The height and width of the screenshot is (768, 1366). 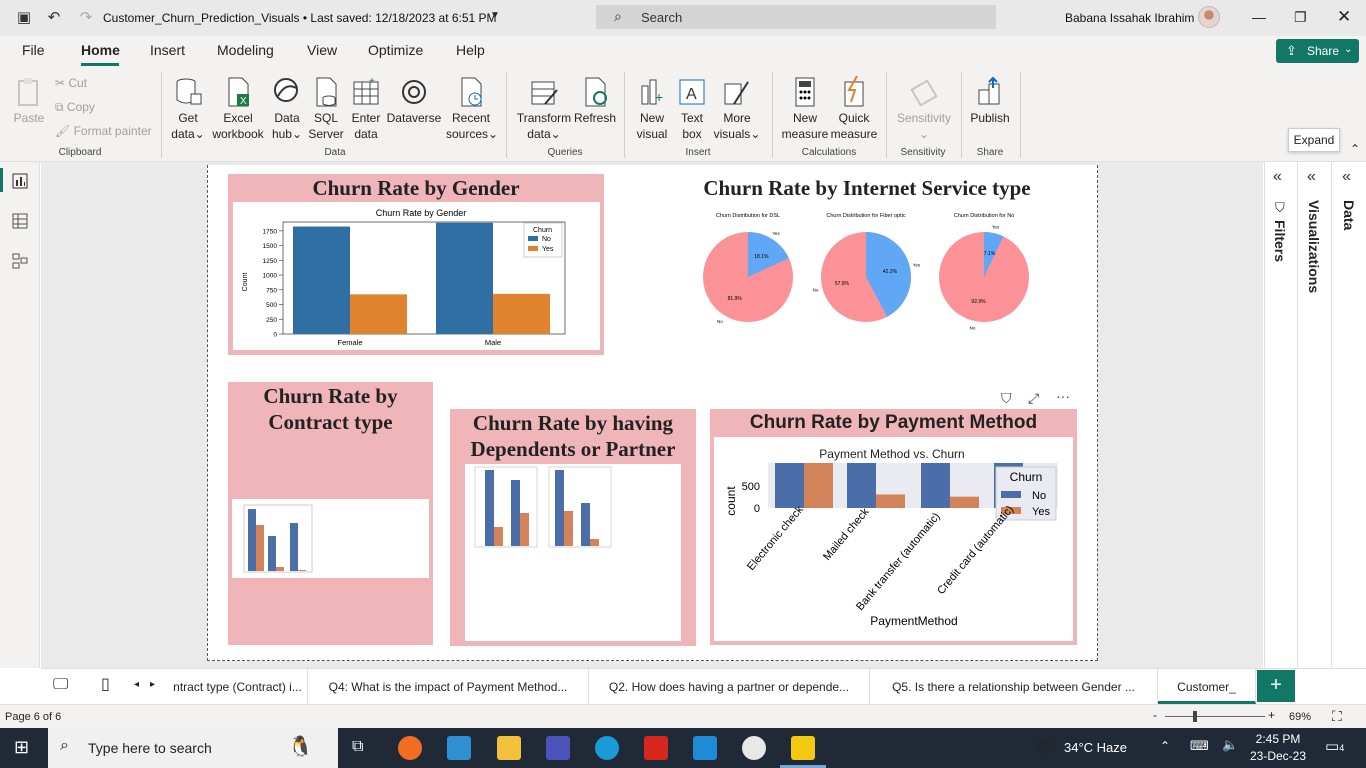 What do you see at coordinates (1280, 415) in the screenshot?
I see `filters-pane: « ⛉ Filters` at bounding box center [1280, 415].